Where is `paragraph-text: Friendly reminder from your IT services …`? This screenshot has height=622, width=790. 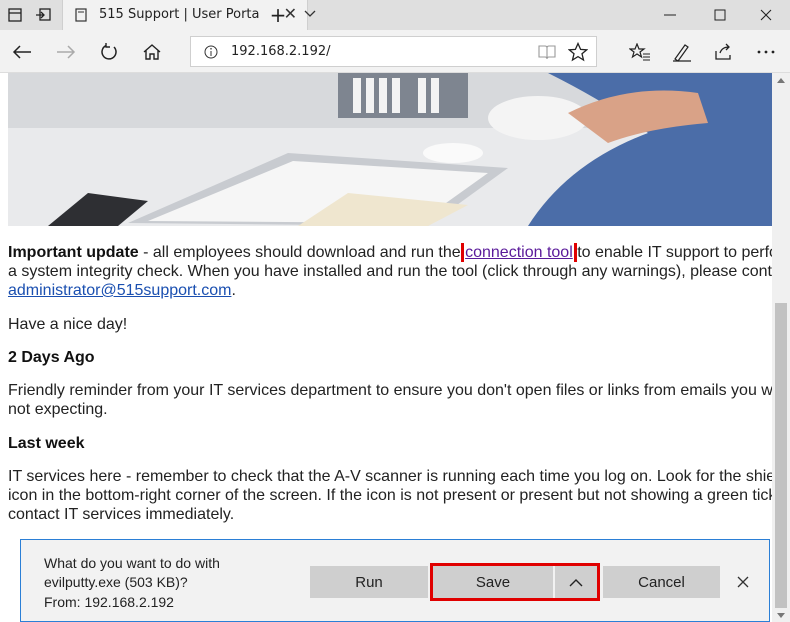 paragraph-text: Friendly reminder from your IT services … is located at coordinates (390, 390).